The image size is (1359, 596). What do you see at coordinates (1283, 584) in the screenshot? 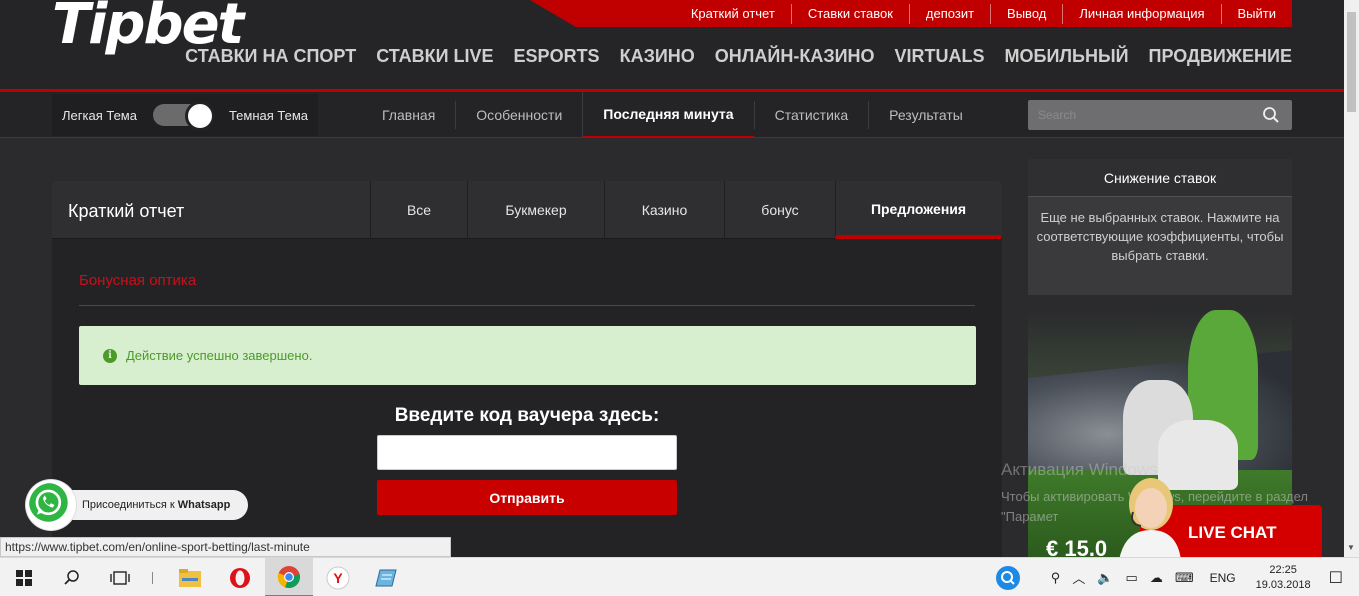
I see `clock-date: 19.03.2018` at bounding box center [1283, 584].